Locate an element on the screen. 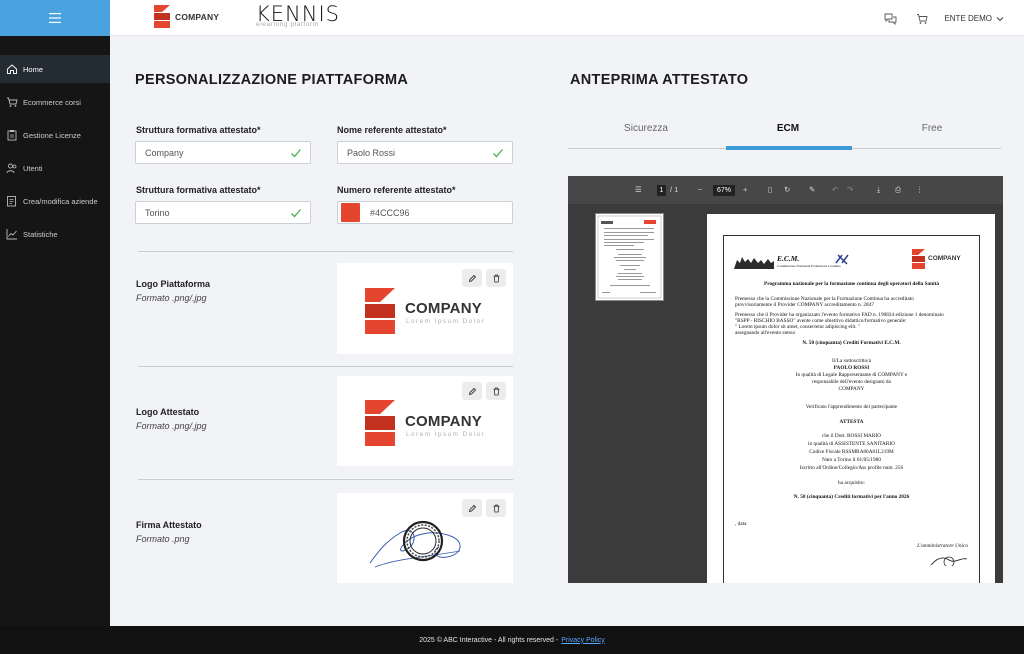 This screenshot has height=654, width=1024. sidebar-item-ecommerce: Ecommerce corsi is located at coordinates (55, 102).